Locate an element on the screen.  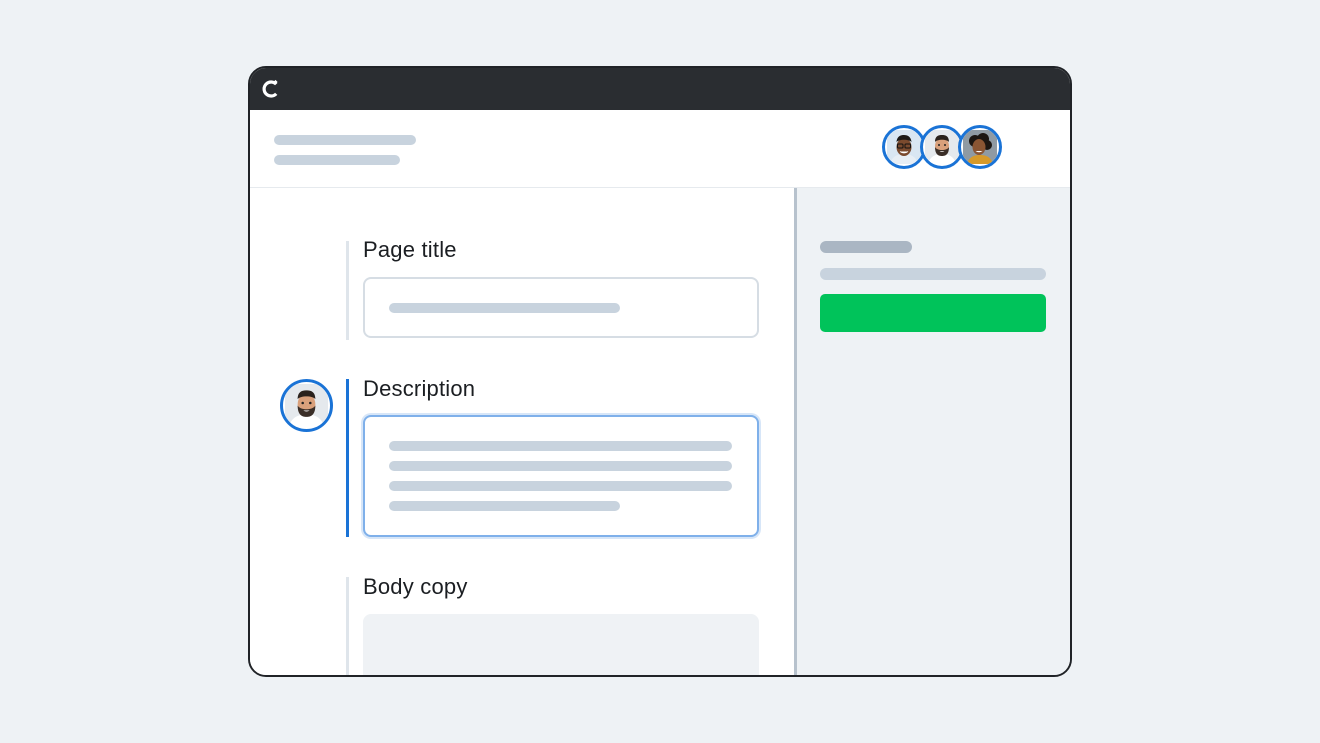
field-label-description: Description is located at coordinates (419, 388).